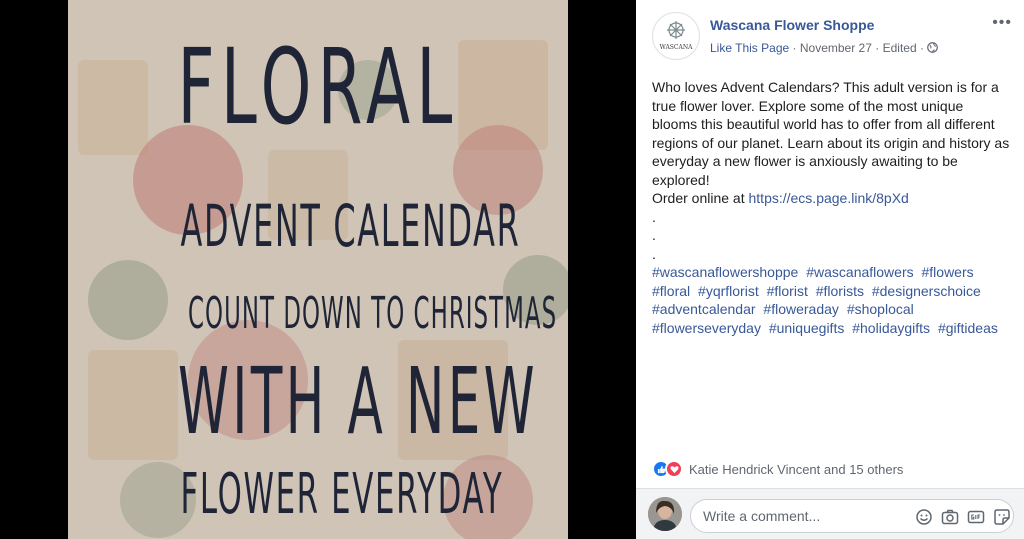 Image resolution: width=1024 pixels, height=539 pixels. I want to click on hashtag-link: #designerschoice, so click(926, 291).